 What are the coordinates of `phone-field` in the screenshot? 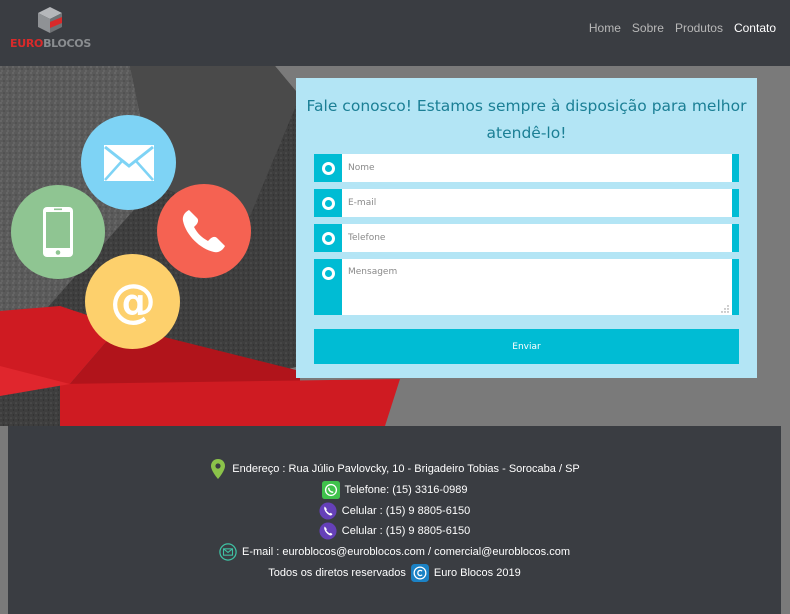 It's located at (526, 238).